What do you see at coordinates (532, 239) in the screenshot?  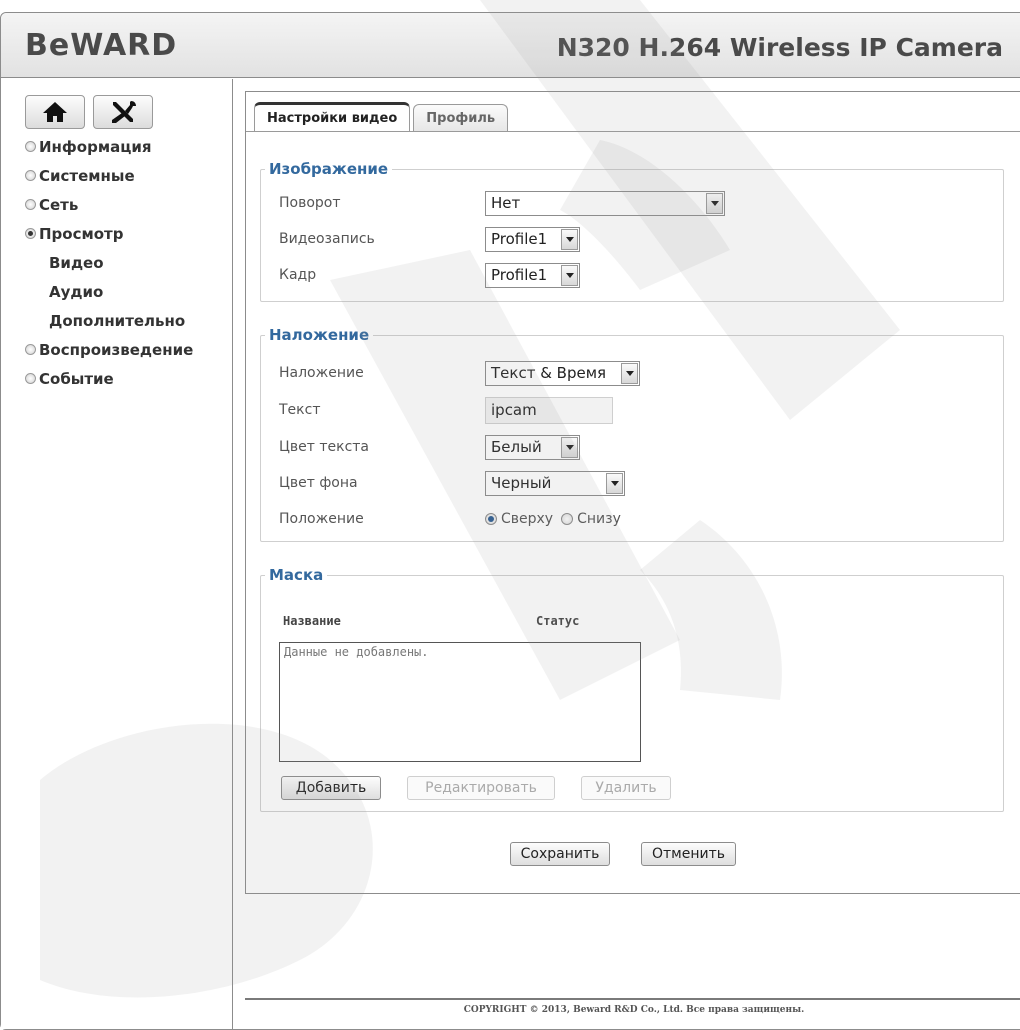 I see `recording-select: Profile1` at bounding box center [532, 239].